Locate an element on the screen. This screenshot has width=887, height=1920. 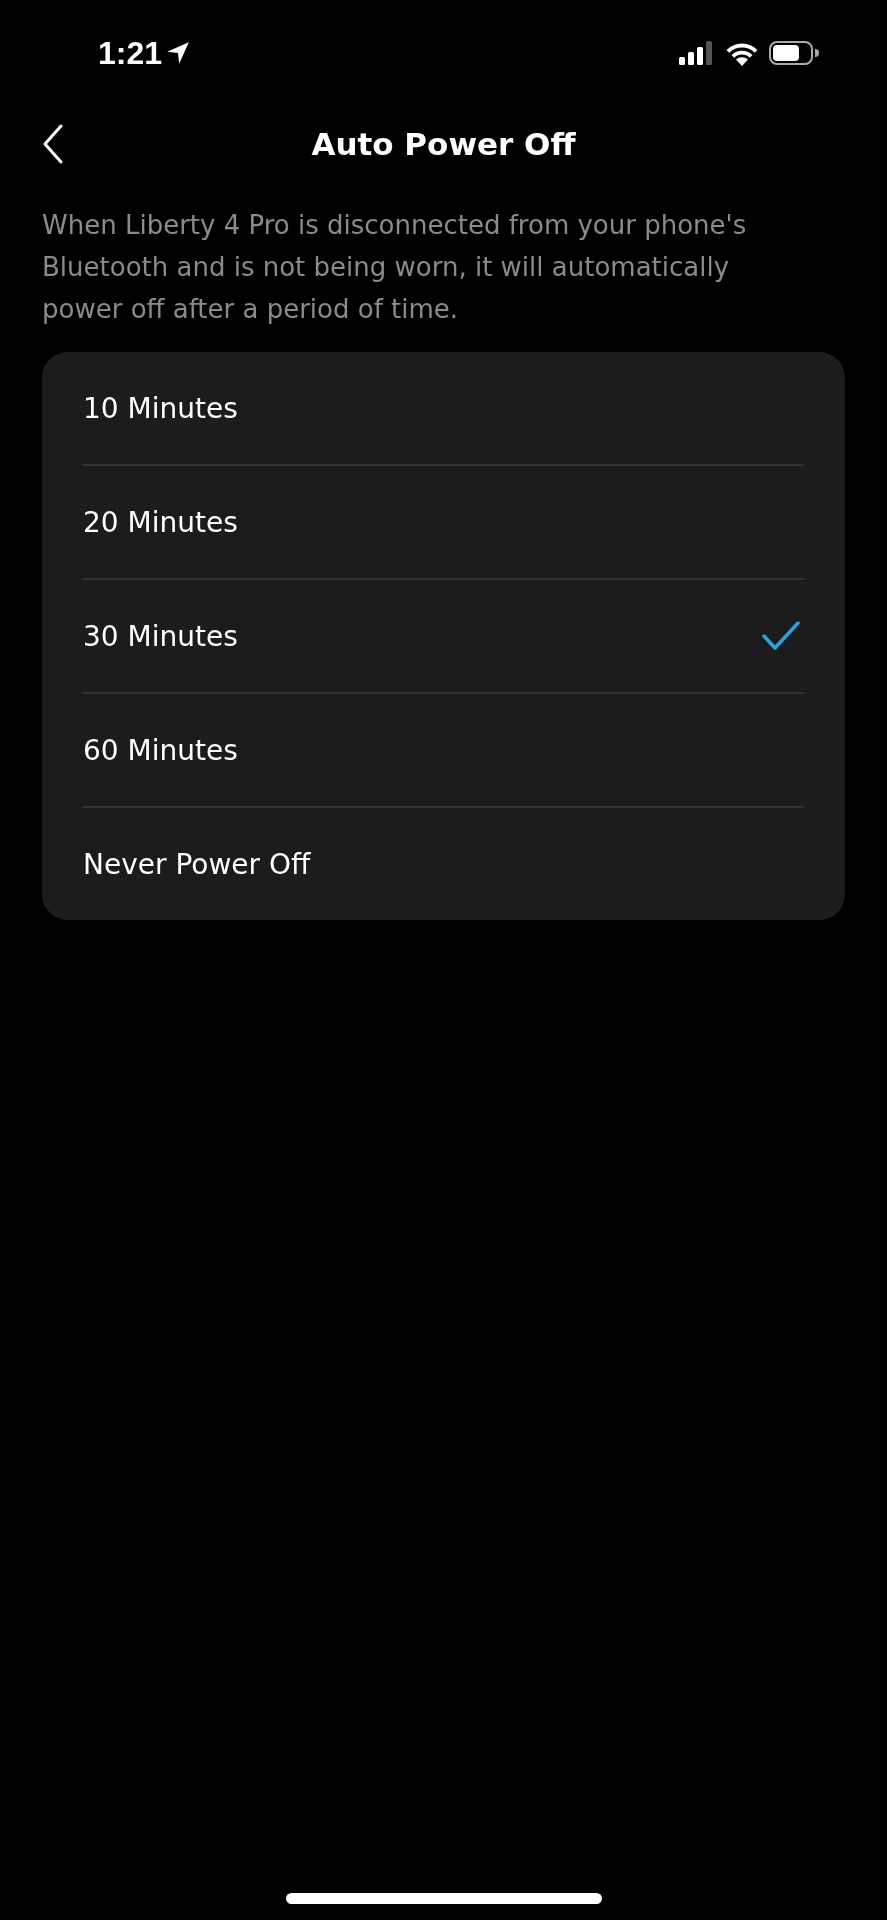
option-row: Never Power Off is located at coordinates (443, 864).